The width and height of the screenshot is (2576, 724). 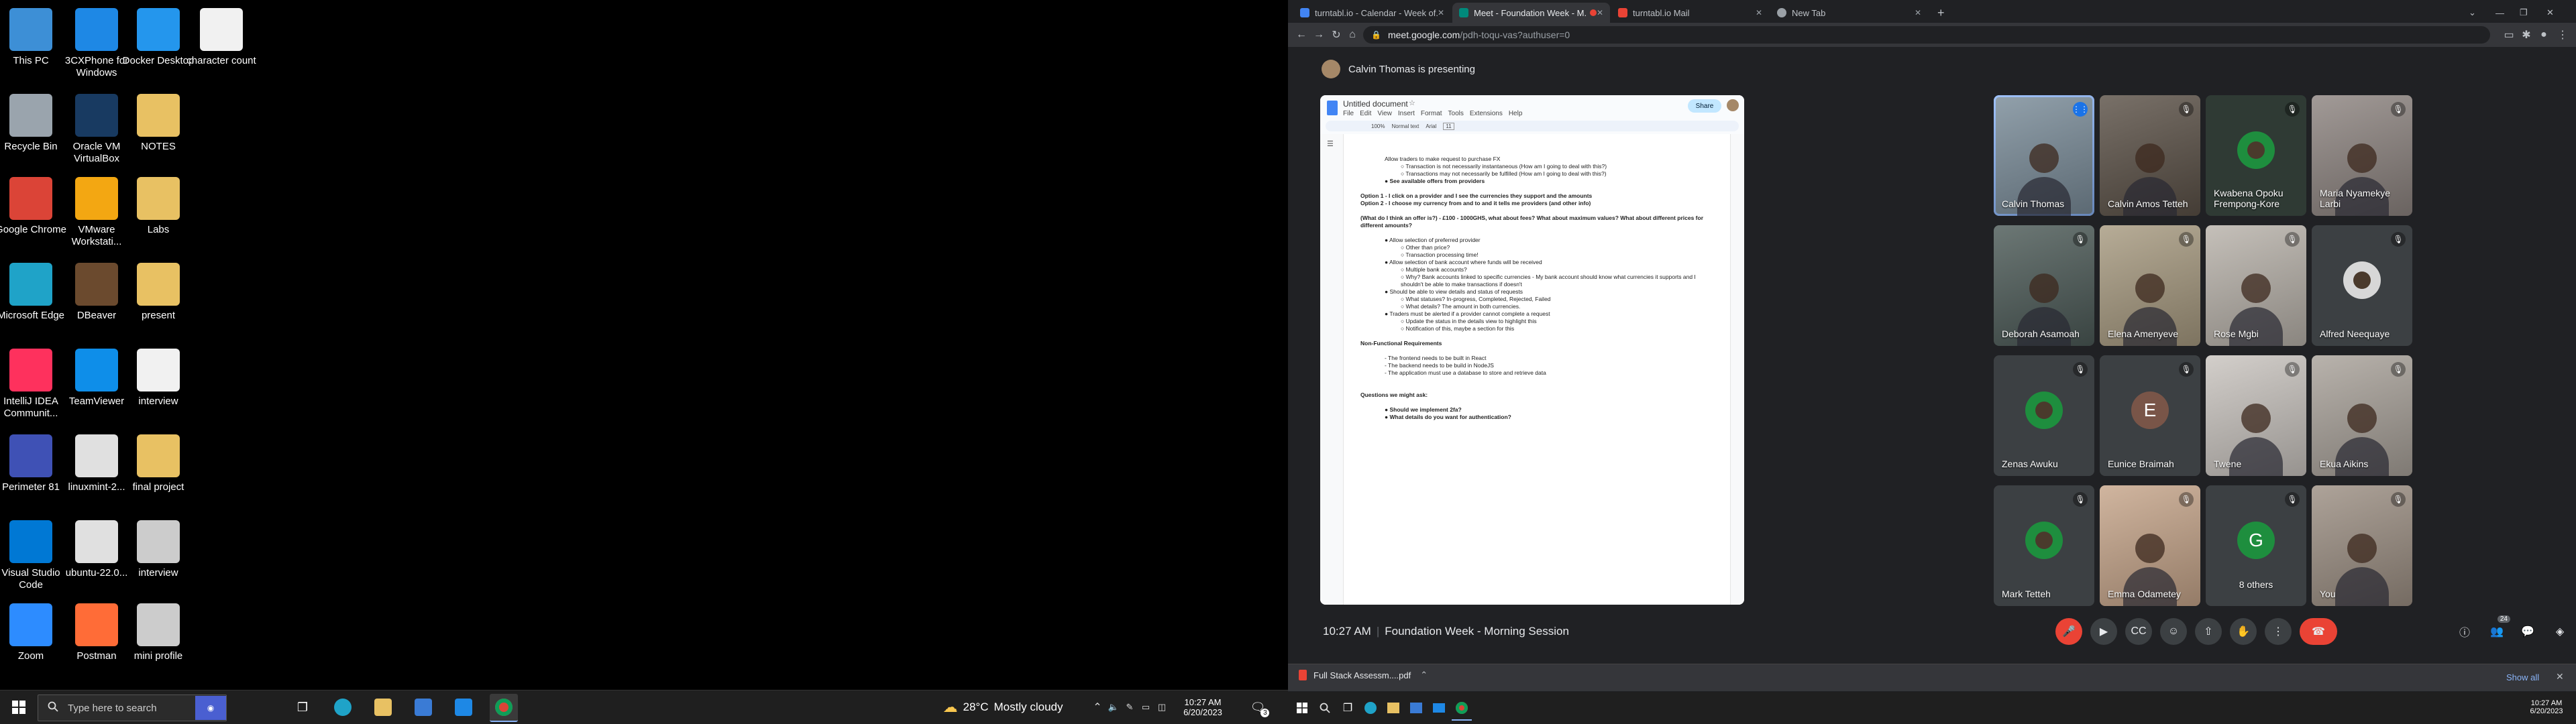 I want to click on present-button: ⇧, so click(x=2208, y=631).